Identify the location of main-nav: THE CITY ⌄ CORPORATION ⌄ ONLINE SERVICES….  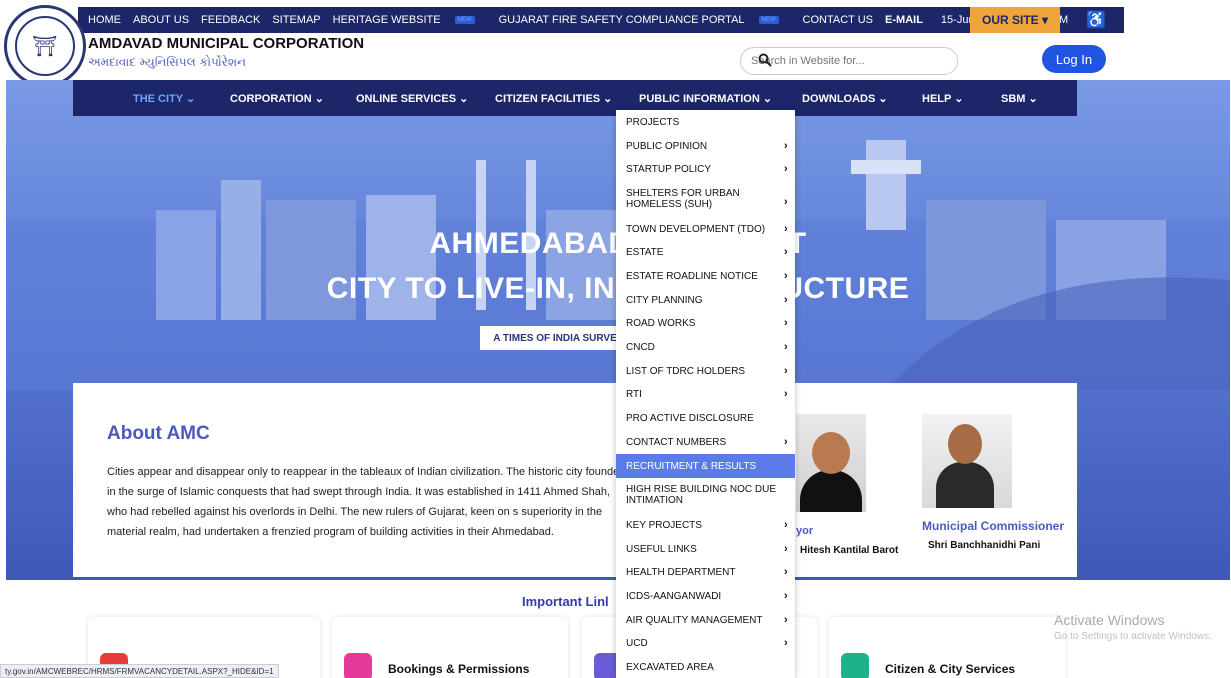
(575, 98).